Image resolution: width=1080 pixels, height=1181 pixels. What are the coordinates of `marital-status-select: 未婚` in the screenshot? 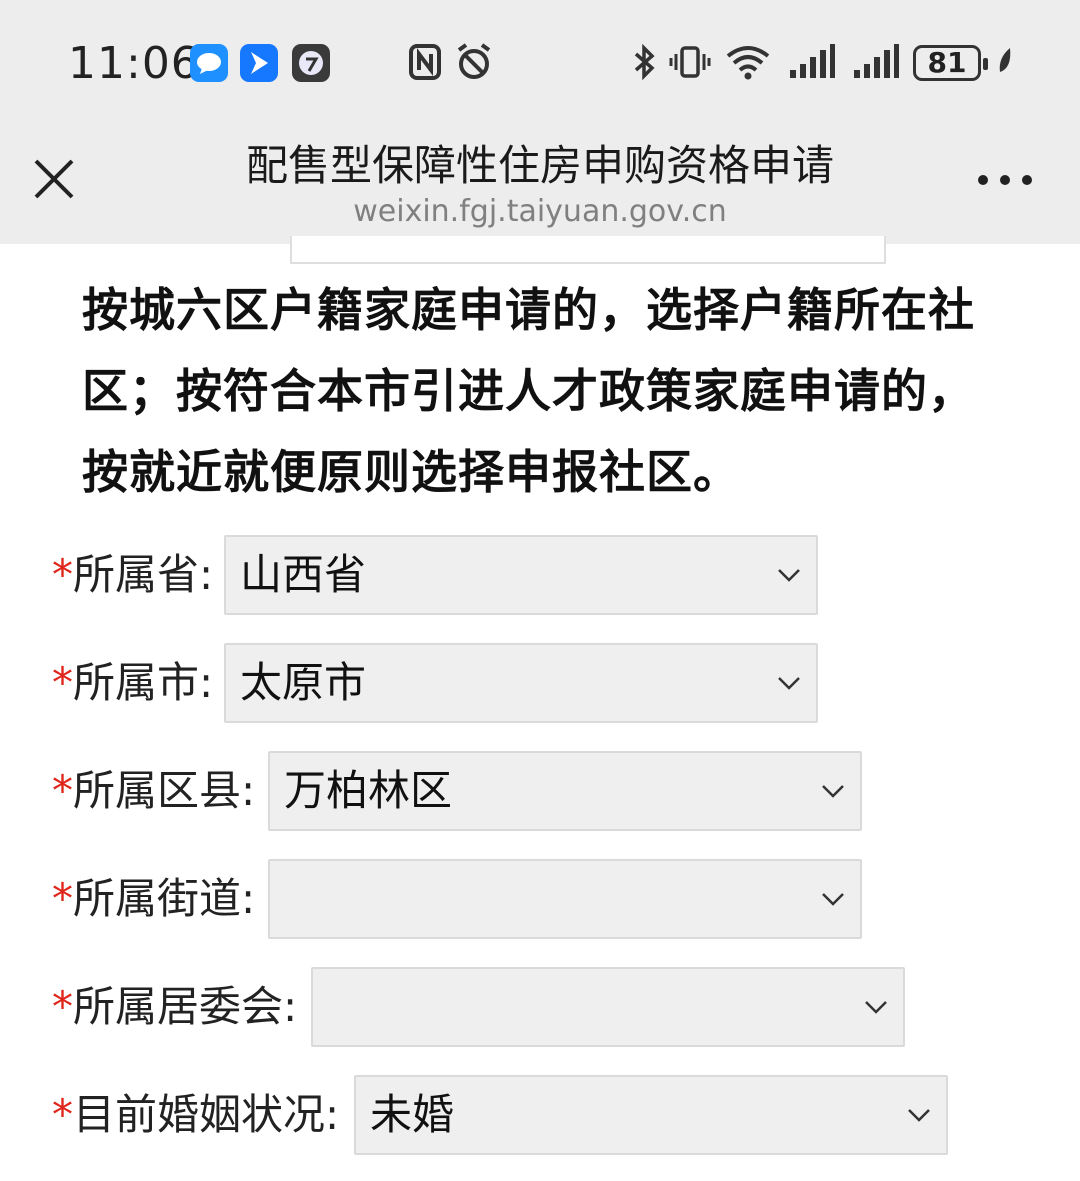 It's located at (651, 1115).